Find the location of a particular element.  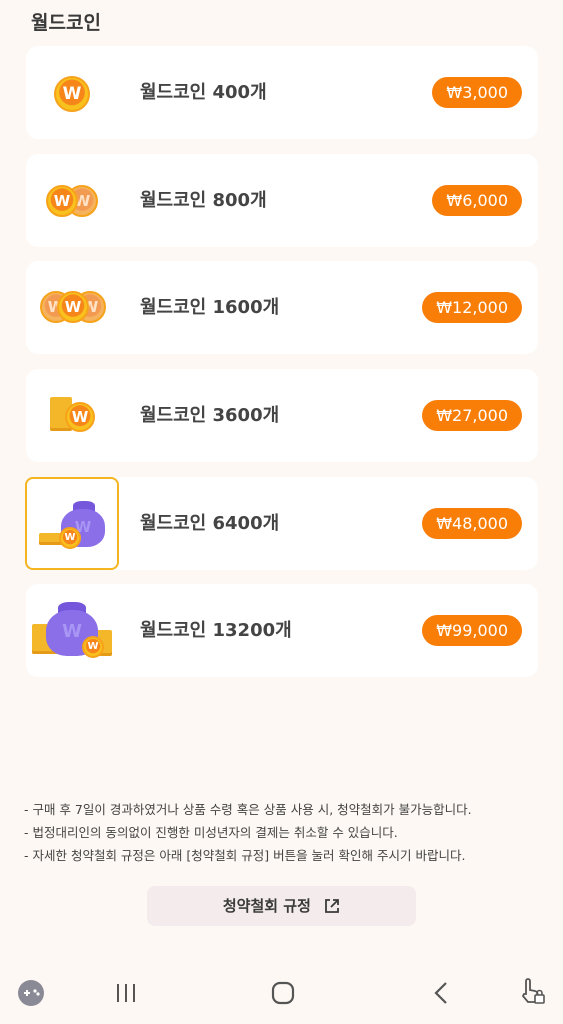

product-label: 월드코인 3600개 is located at coordinates (210, 415).